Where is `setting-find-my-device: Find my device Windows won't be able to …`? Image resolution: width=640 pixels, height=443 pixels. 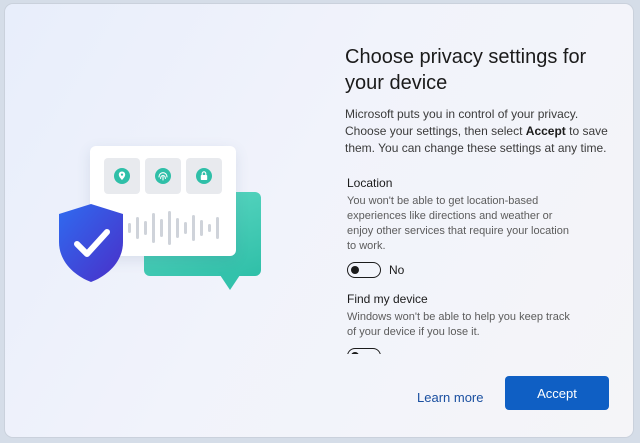 setting-find-my-device: Find my device Windows won't be able to … is located at coordinates (482, 323).